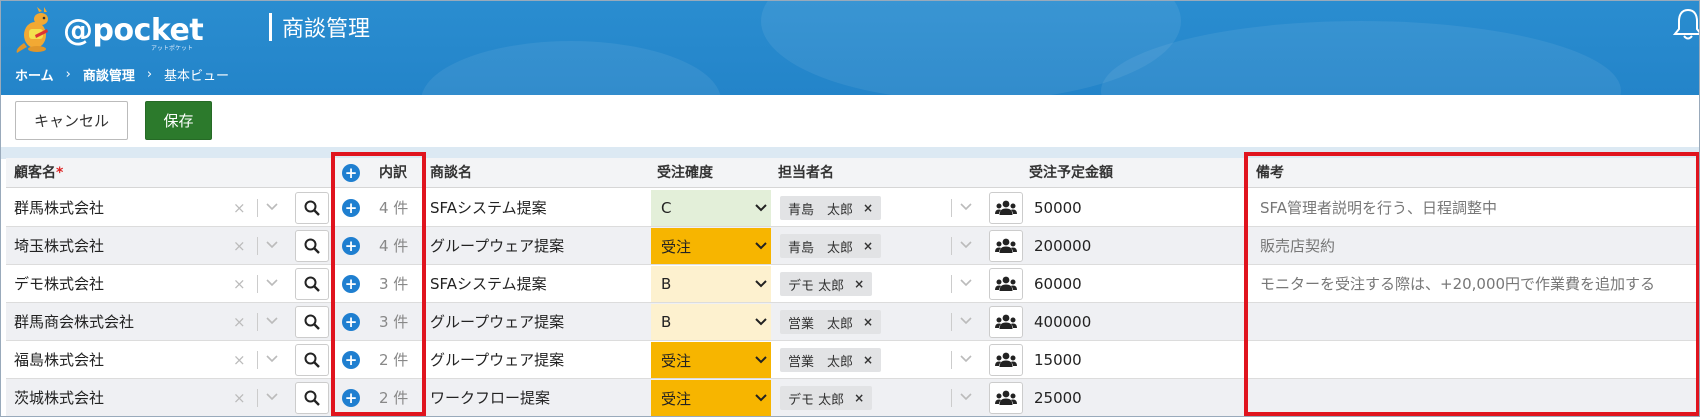  I want to click on customer-name: デモ株式会社, so click(59, 284).